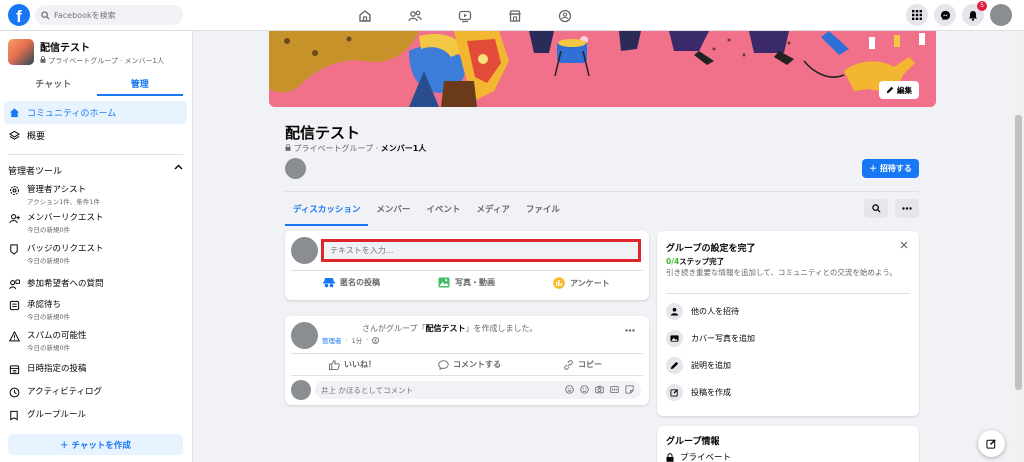 The width and height of the screenshot is (1024, 462). I want to click on cover-photo, so click(602, 69).